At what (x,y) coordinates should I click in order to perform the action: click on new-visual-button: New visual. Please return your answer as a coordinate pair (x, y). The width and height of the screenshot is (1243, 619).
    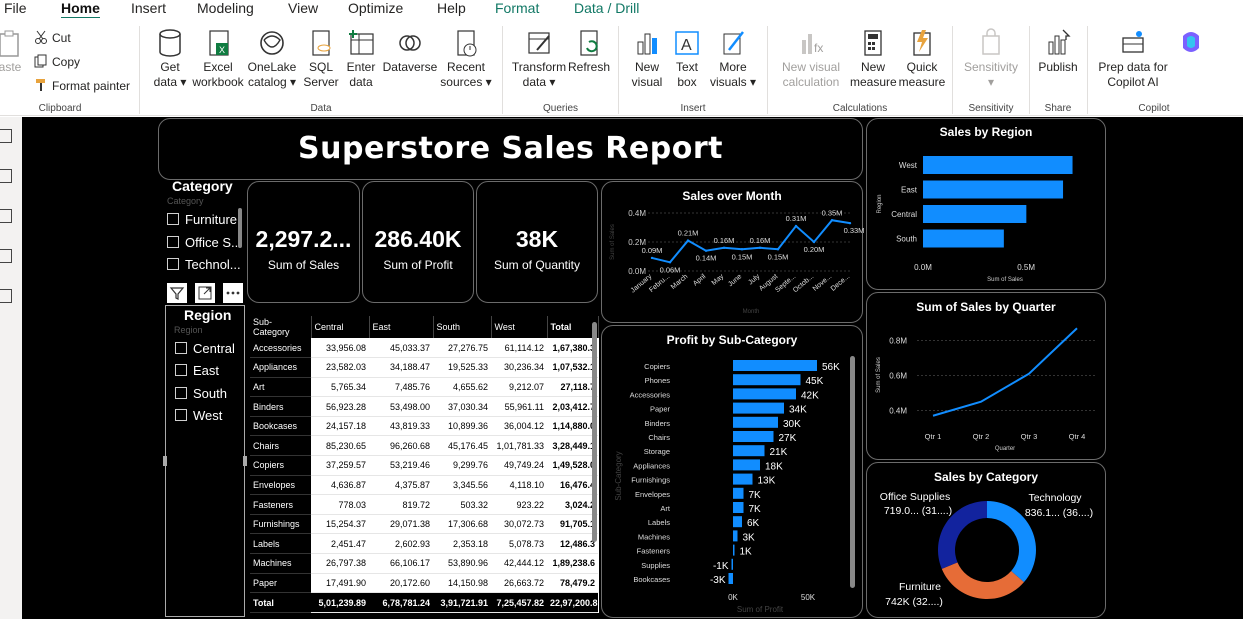
    Looking at the image, I should click on (647, 59).